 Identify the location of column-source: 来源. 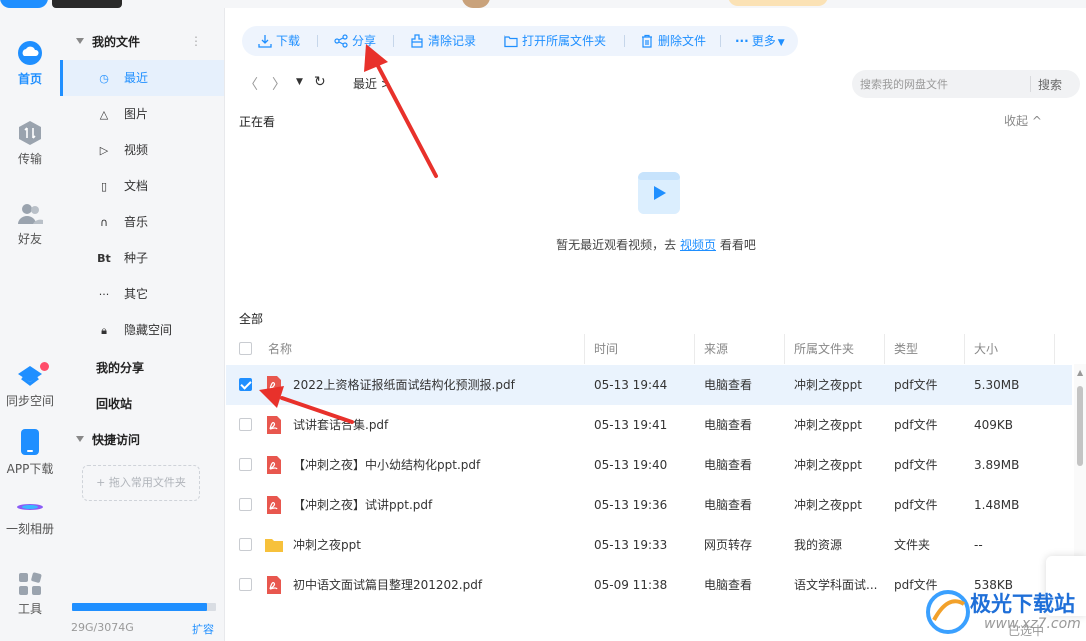
(716, 349).